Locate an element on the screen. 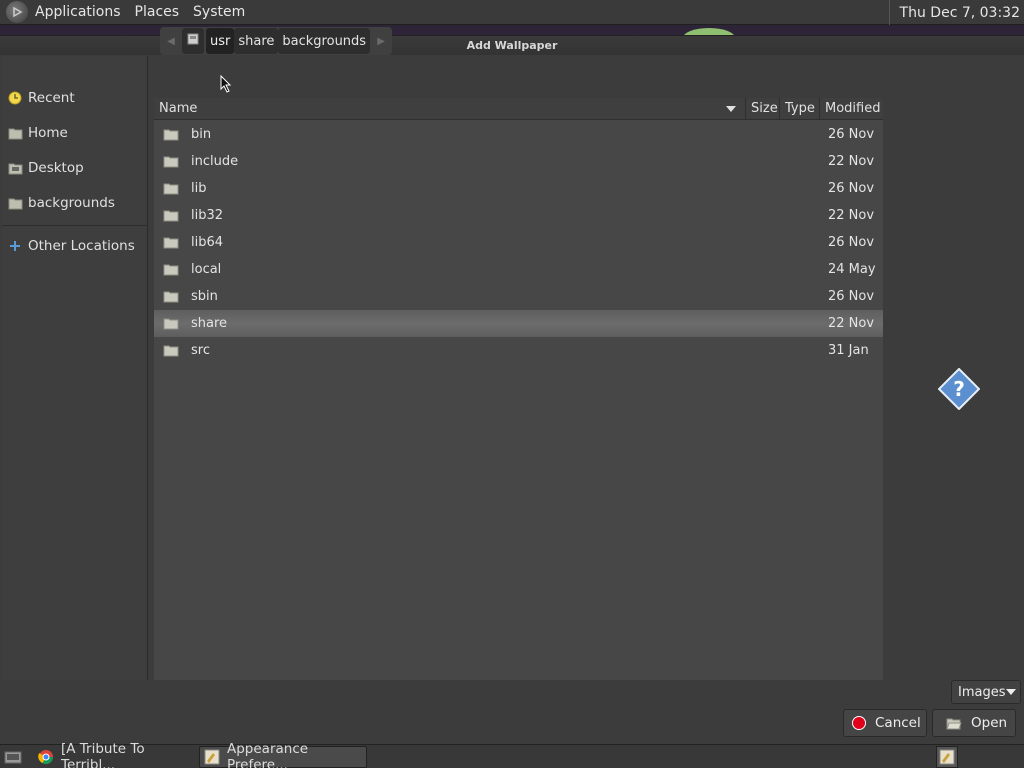  recent-icon is located at coordinates (15, 98).